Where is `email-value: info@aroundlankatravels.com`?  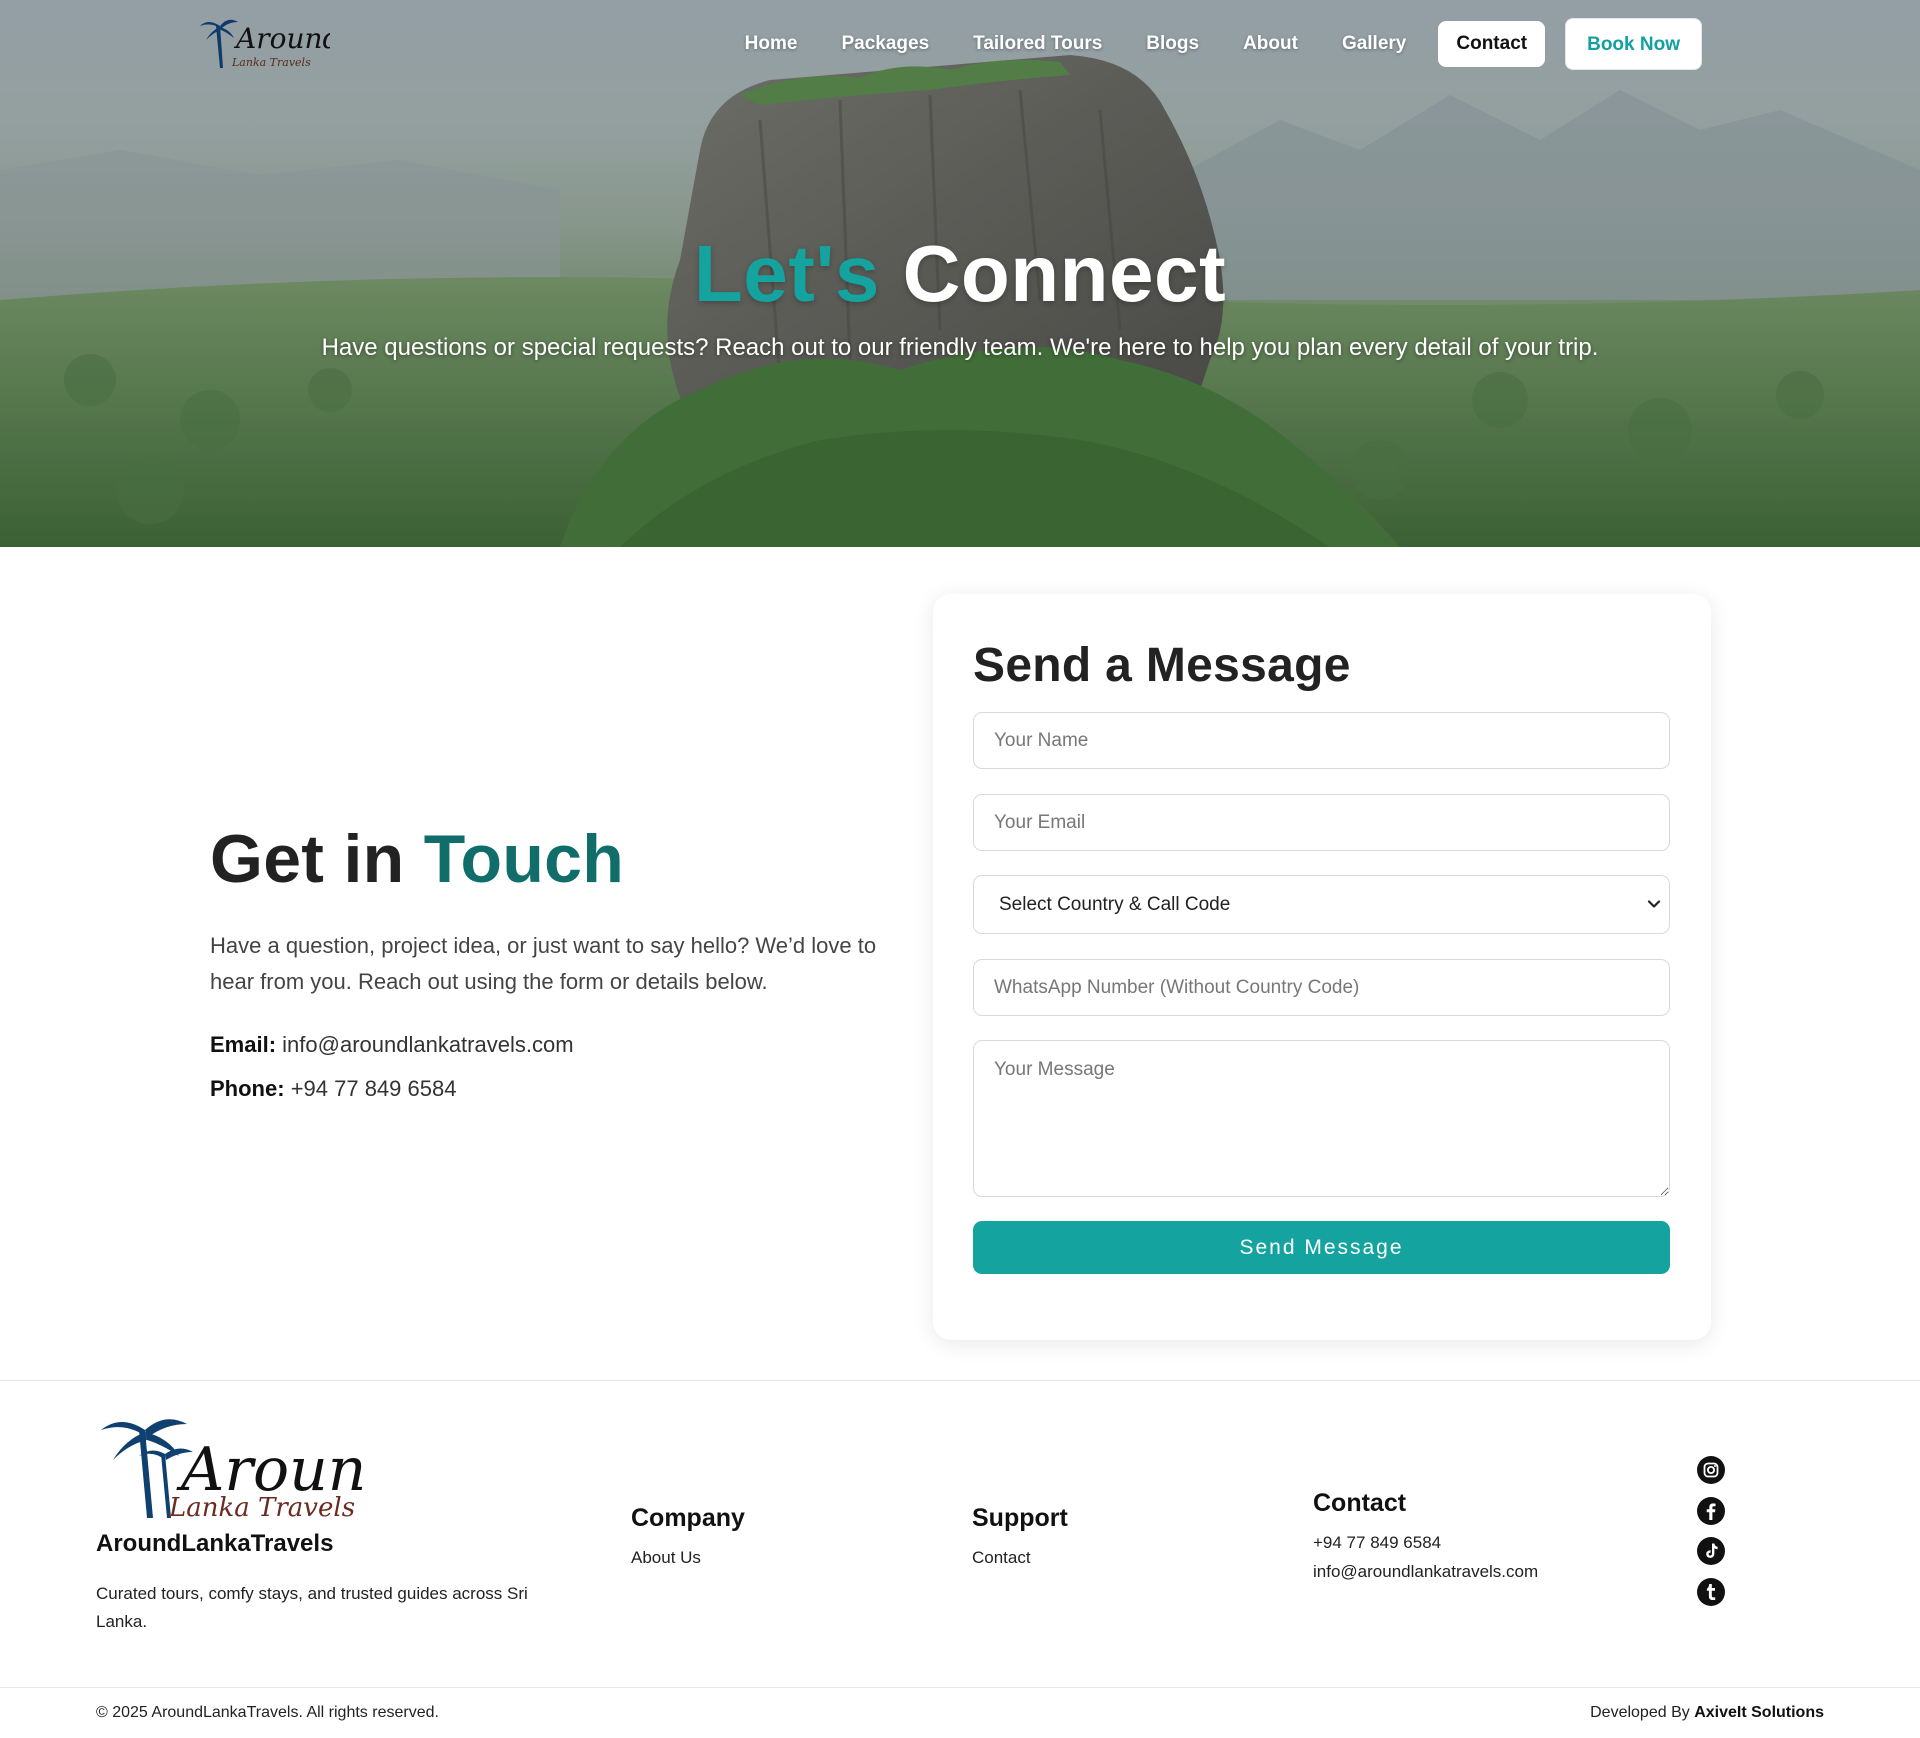
email-value: info@aroundlankatravels.com is located at coordinates (427, 1044).